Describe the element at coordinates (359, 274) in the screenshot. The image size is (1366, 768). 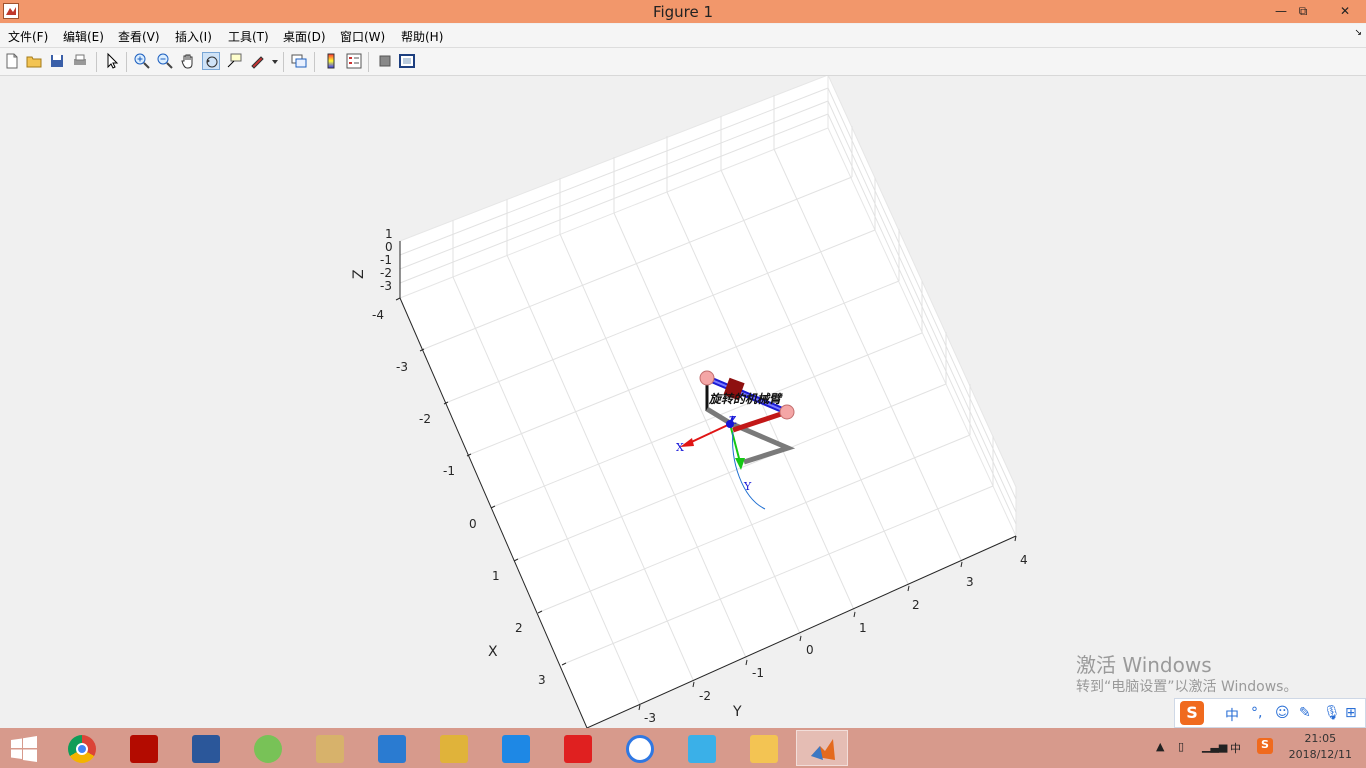
I see `z-axis-label: Z` at that location.